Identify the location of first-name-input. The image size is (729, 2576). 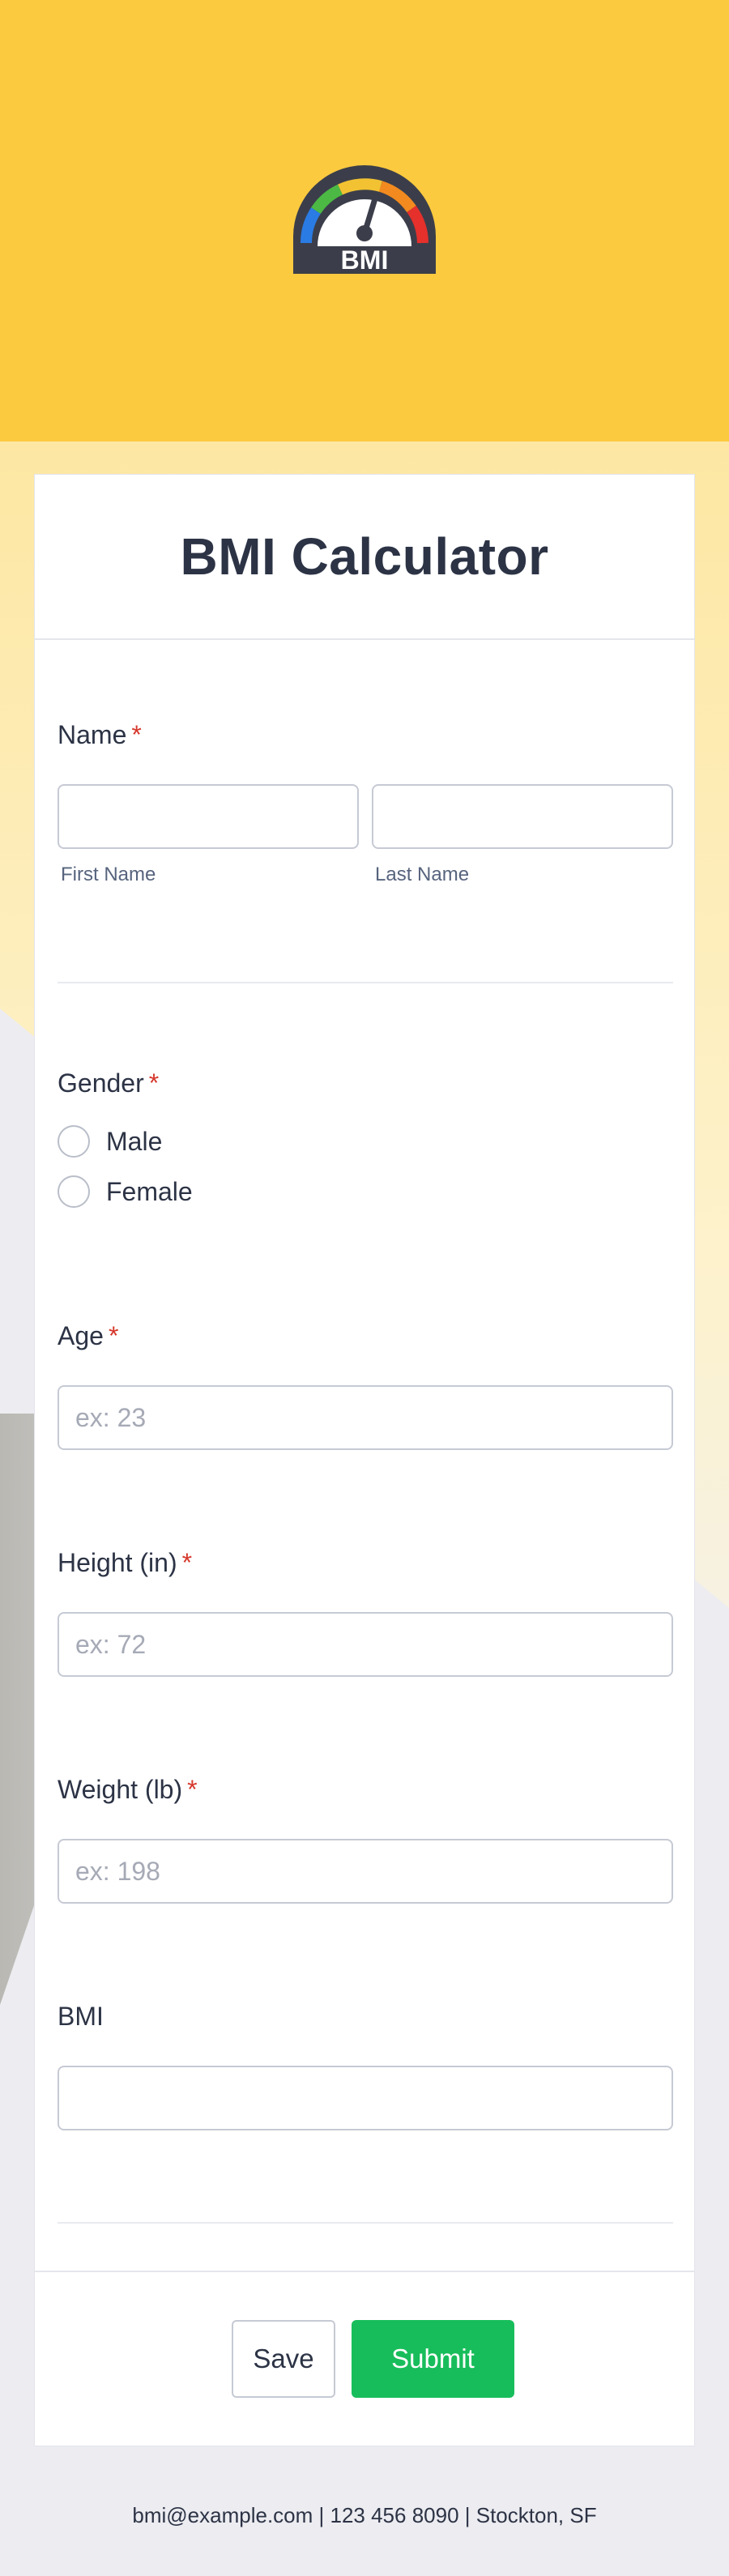
(208, 816).